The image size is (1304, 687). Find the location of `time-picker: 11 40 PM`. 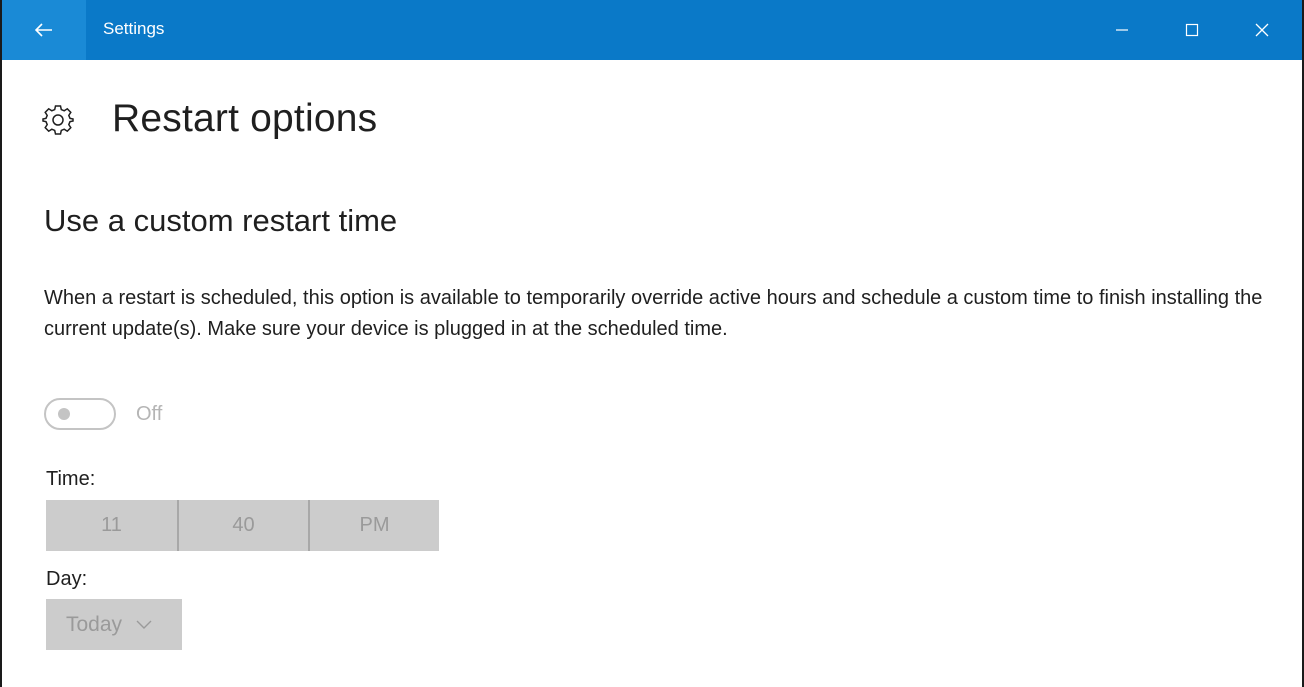

time-picker: 11 40 PM is located at coordinates (242, 525).